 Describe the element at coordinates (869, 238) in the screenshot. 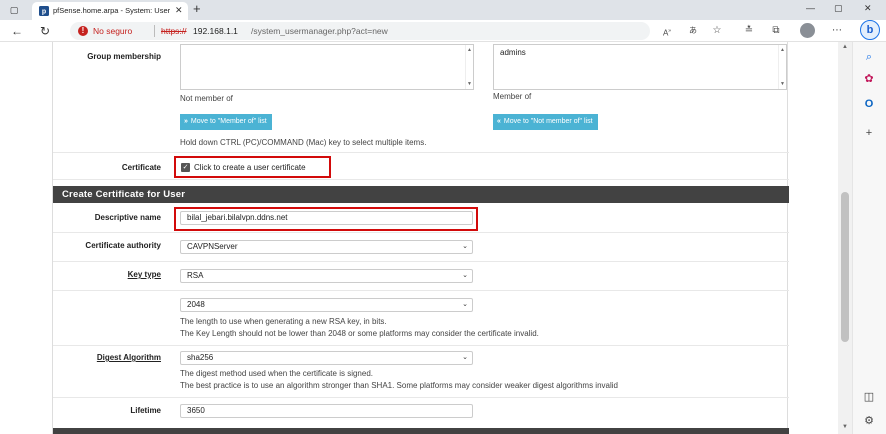

I see `edge-sidebar: ⌕ ✿ O + ◫ ⚙` at that location.